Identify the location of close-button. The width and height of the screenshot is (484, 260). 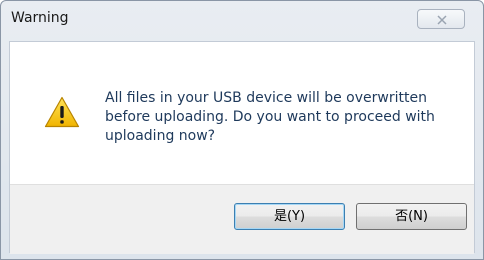
(441, 19).